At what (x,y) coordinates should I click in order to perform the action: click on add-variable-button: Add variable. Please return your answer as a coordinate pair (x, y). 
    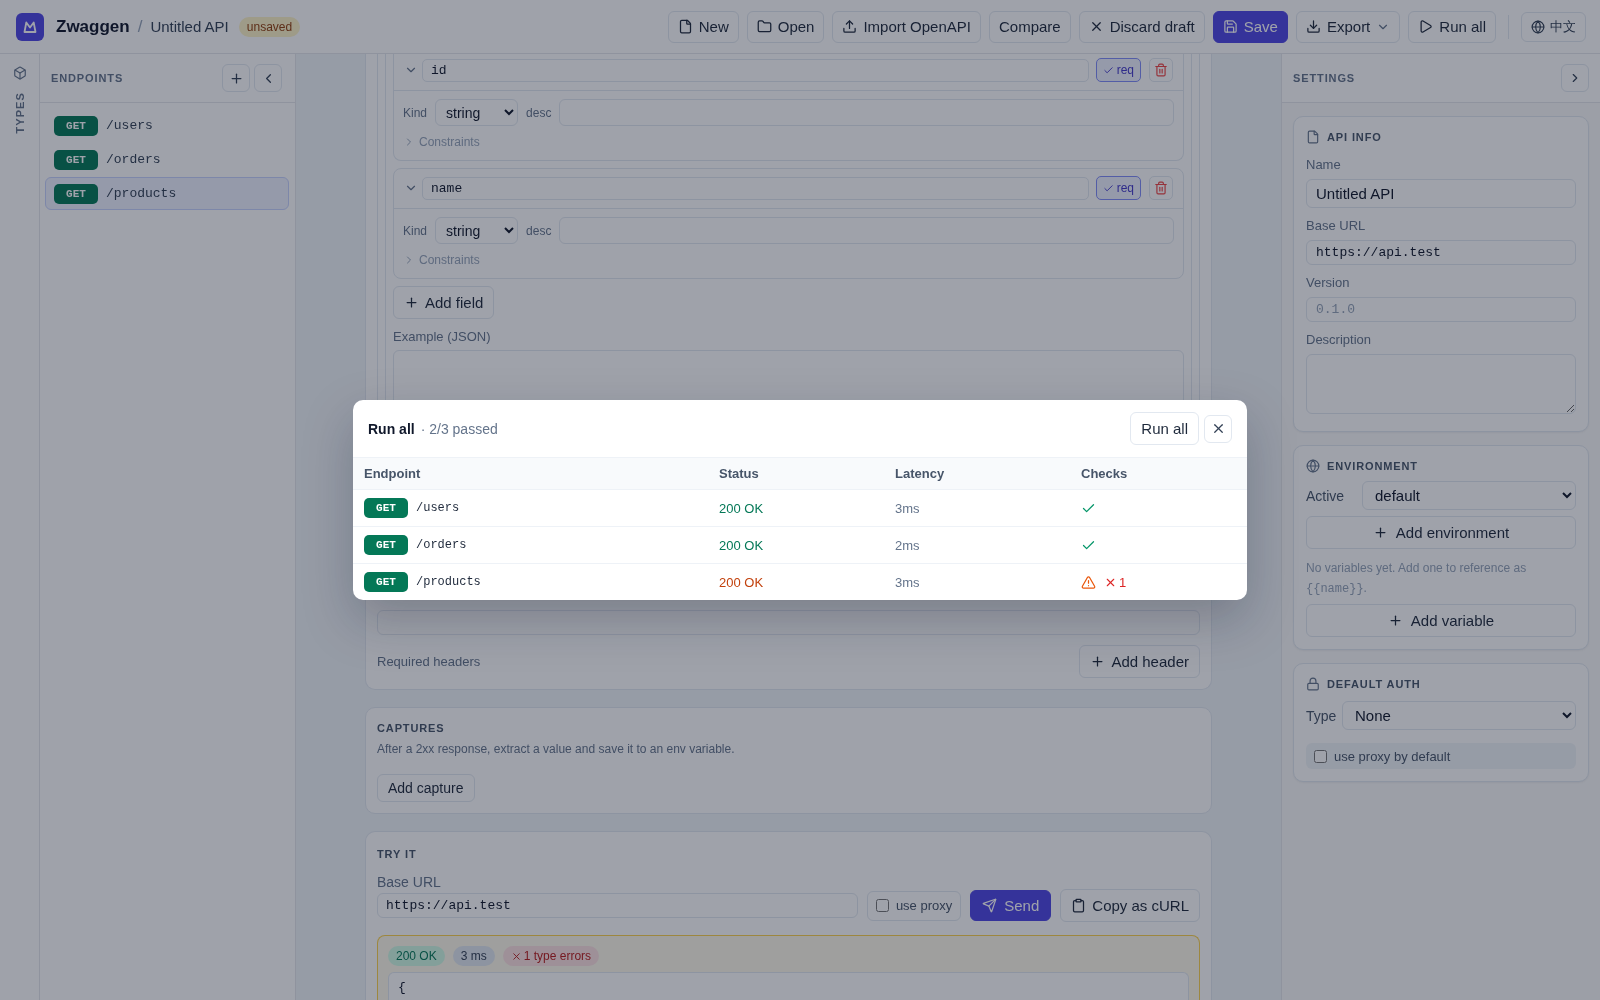
    Looking at the image, I should click on (1441, 620).